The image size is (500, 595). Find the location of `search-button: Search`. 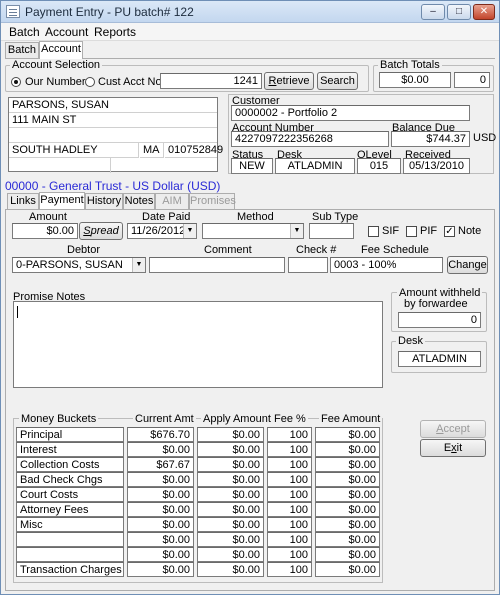

search-button: Search is located at coordinates (337, 81).